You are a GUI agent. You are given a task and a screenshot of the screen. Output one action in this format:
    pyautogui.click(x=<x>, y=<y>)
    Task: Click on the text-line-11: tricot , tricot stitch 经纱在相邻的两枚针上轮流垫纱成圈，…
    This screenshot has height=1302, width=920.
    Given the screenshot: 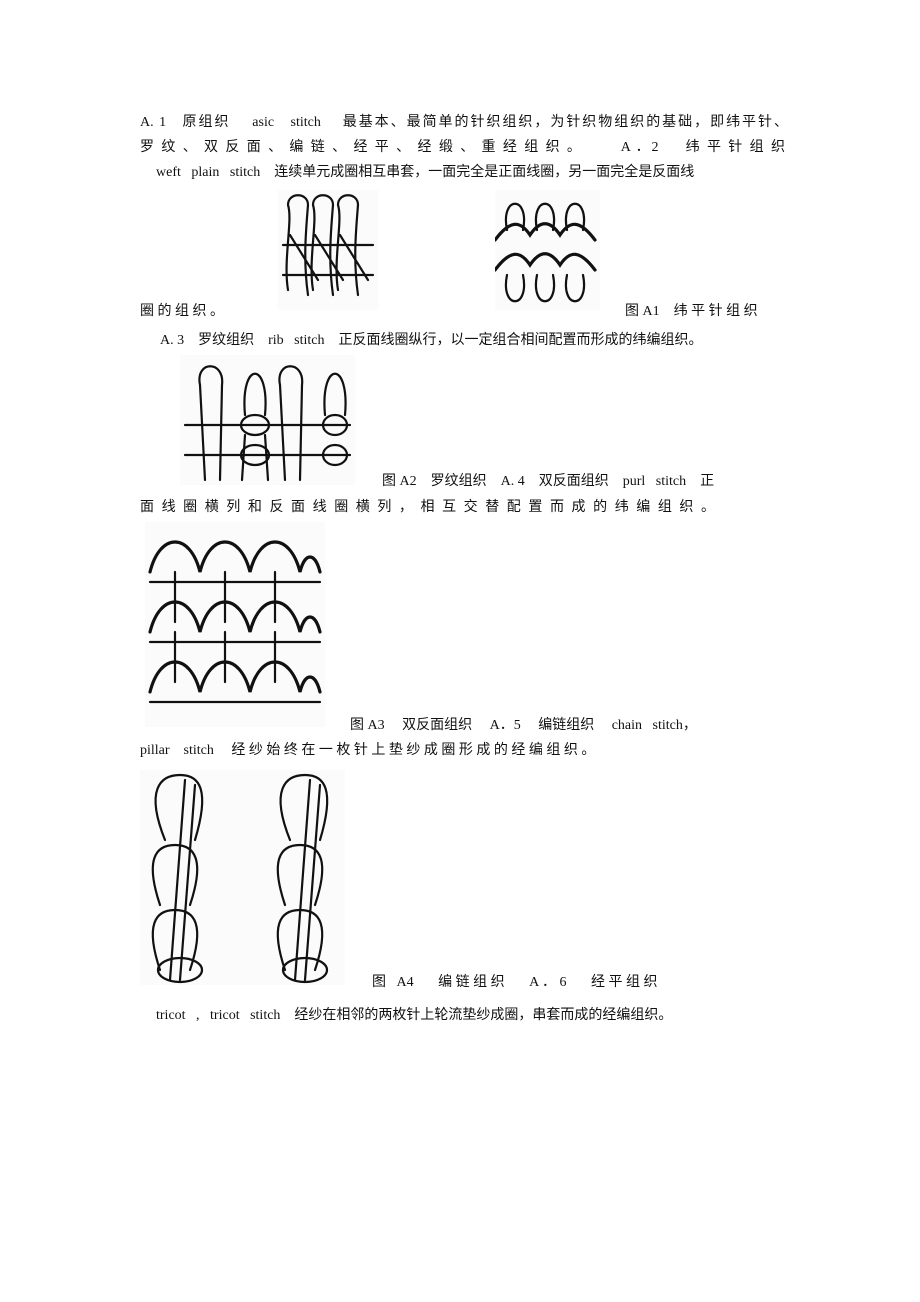 What is the action you would take?
    pyautogui.click(x=414, y=1015)
    